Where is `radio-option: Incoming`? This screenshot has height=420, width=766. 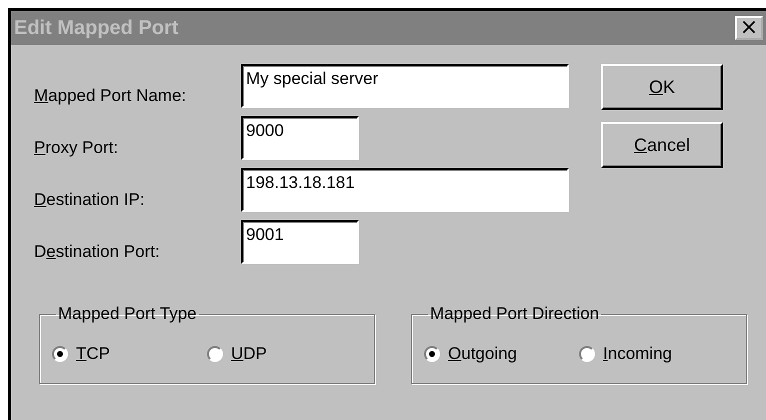 radio-option: Incoming is located at coordinates (656, 353).